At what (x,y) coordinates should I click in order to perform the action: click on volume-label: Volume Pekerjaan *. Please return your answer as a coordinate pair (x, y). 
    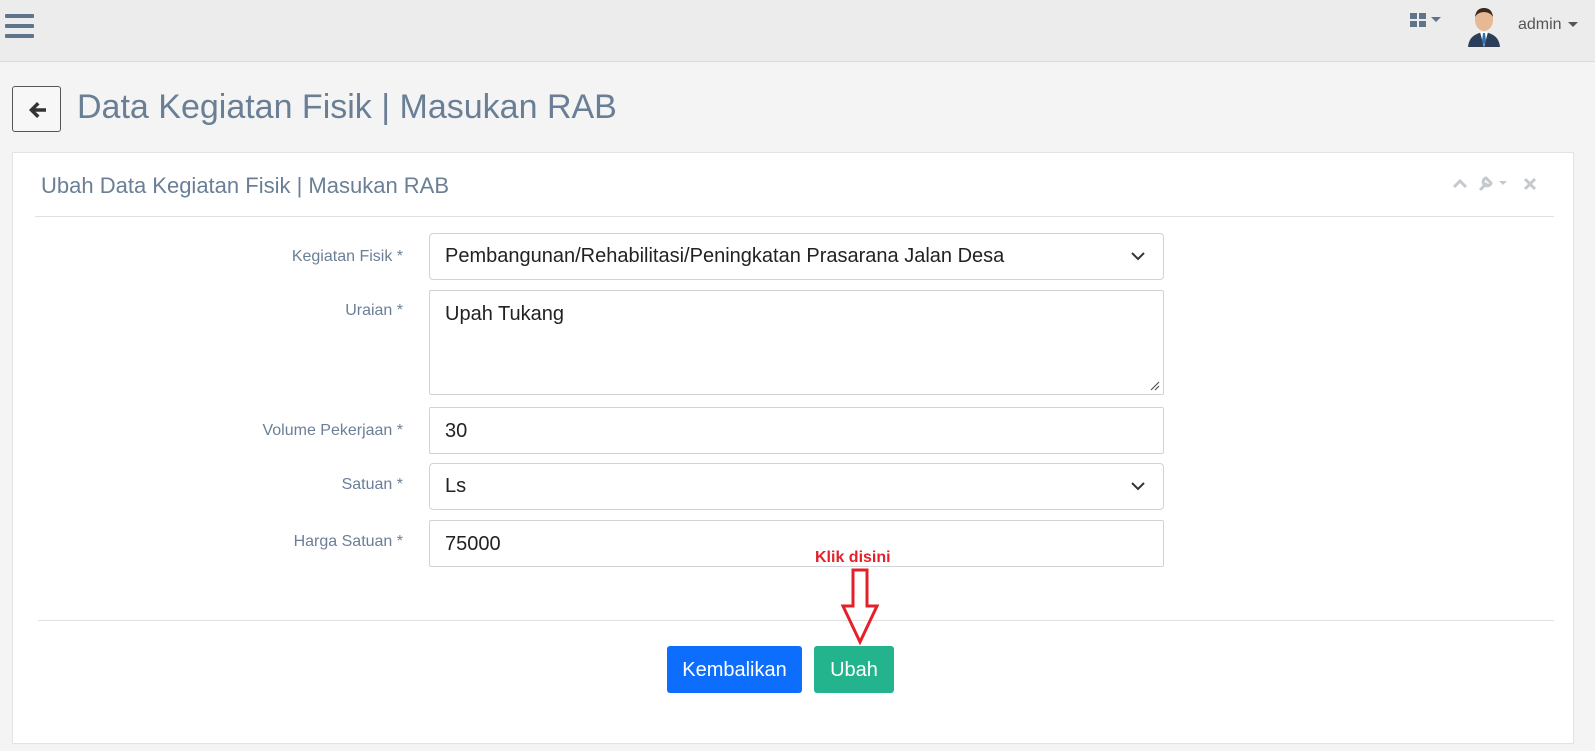
    Looking at the image, I should click on (332, 430).